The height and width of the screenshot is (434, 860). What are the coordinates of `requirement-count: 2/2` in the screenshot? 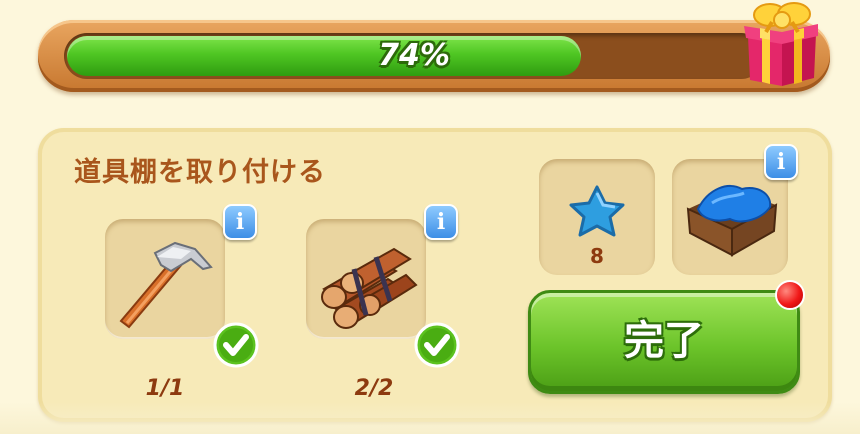 It's located at (374, 388).